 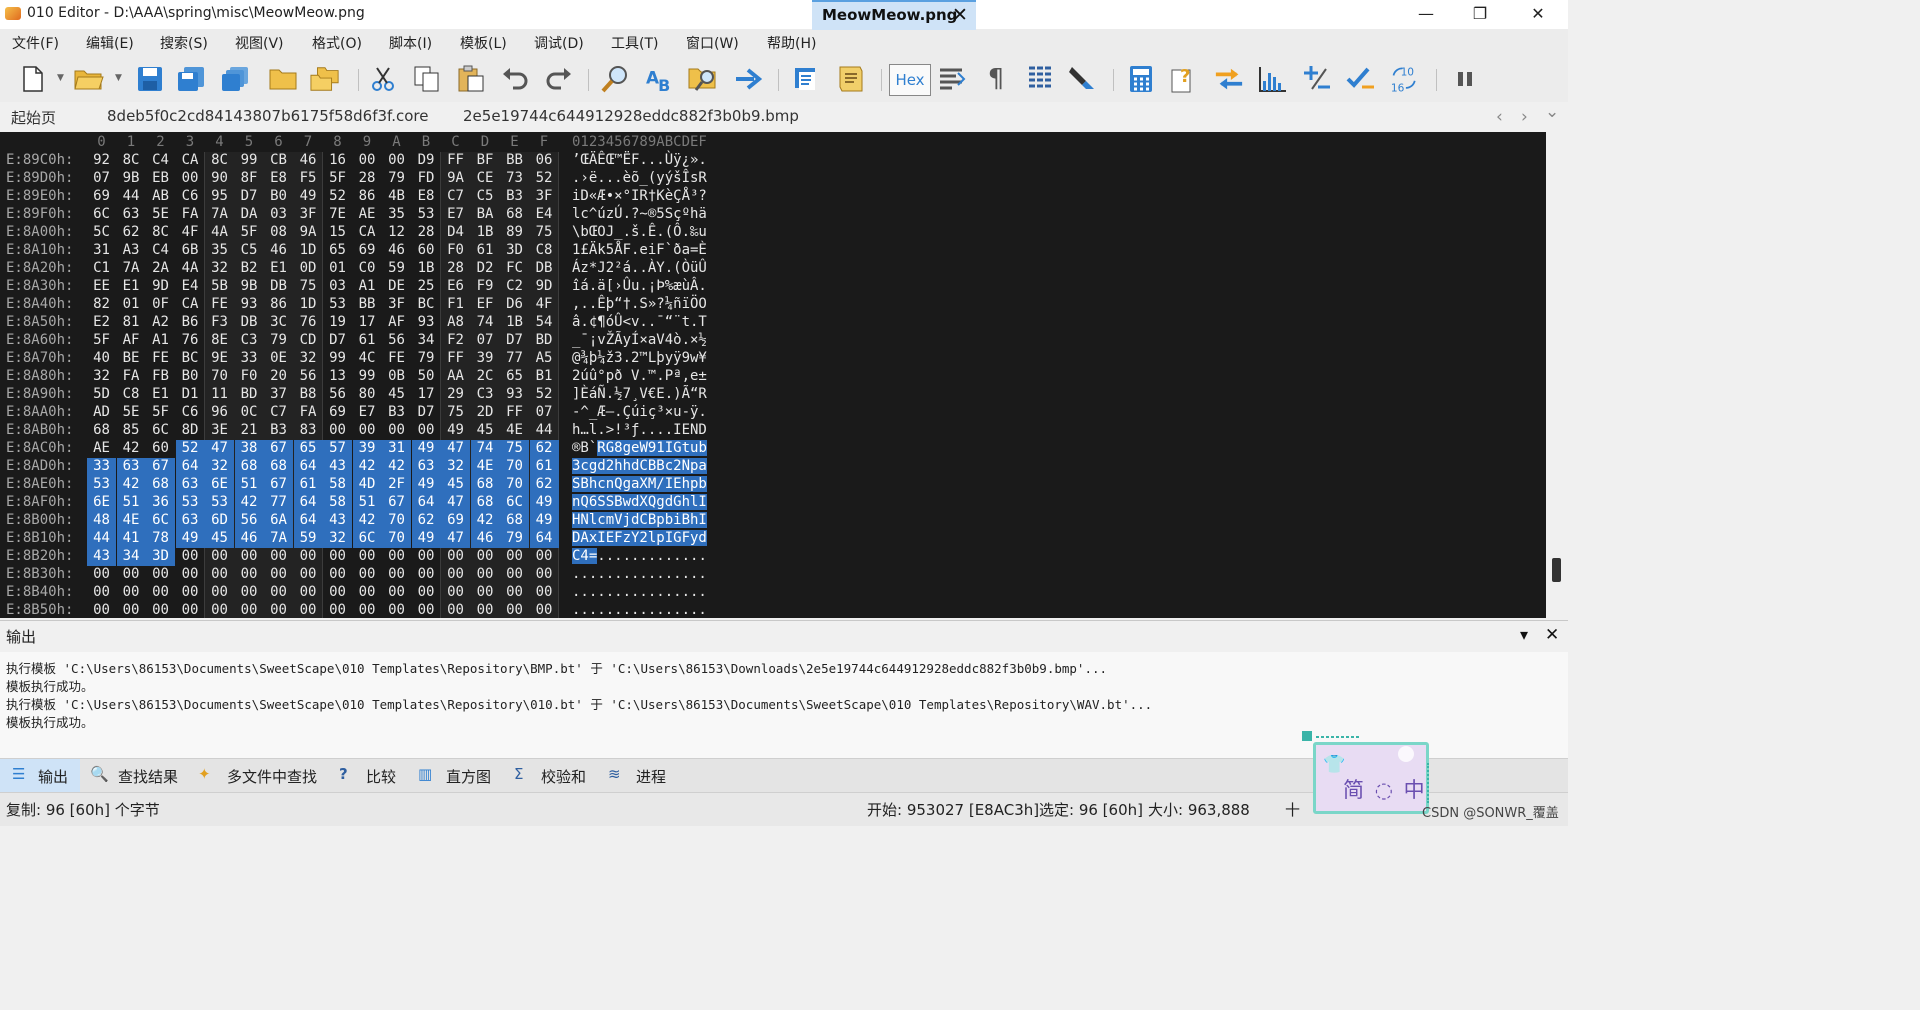 I want to click on save-icon, so click(x=150, y=79).